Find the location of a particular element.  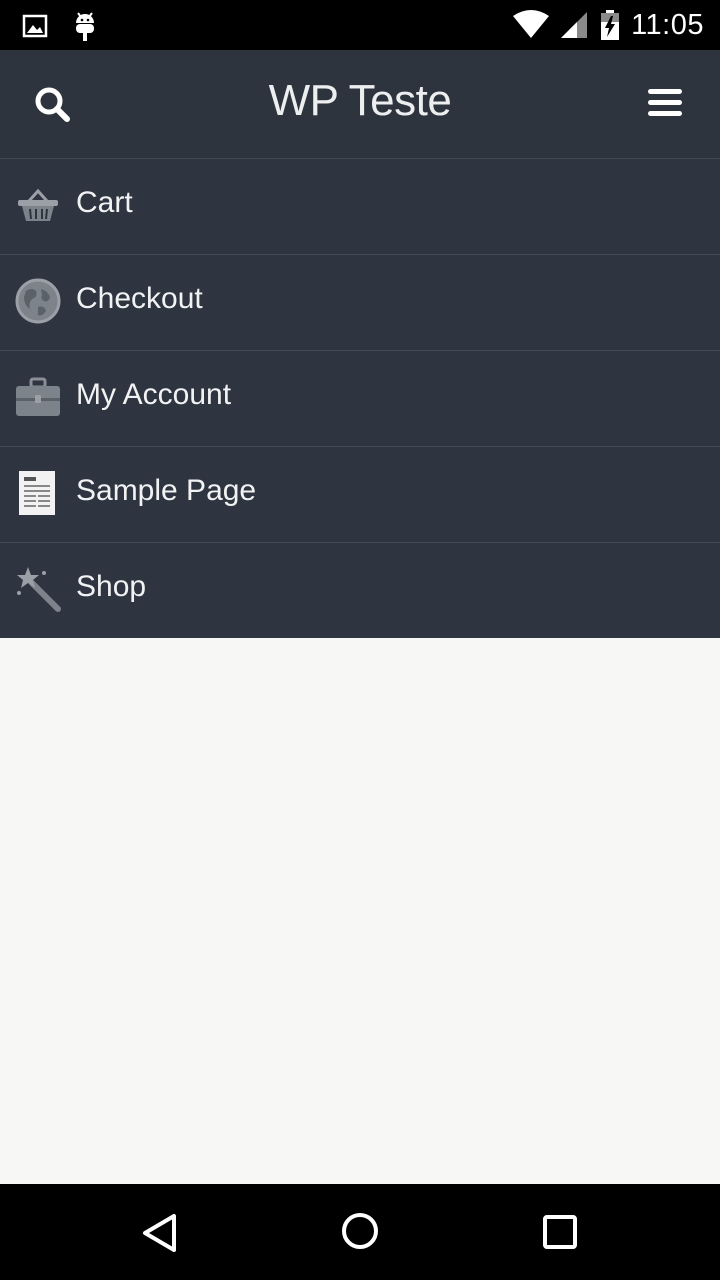

app-header: WP Teste is located at coordinates (360, 104).